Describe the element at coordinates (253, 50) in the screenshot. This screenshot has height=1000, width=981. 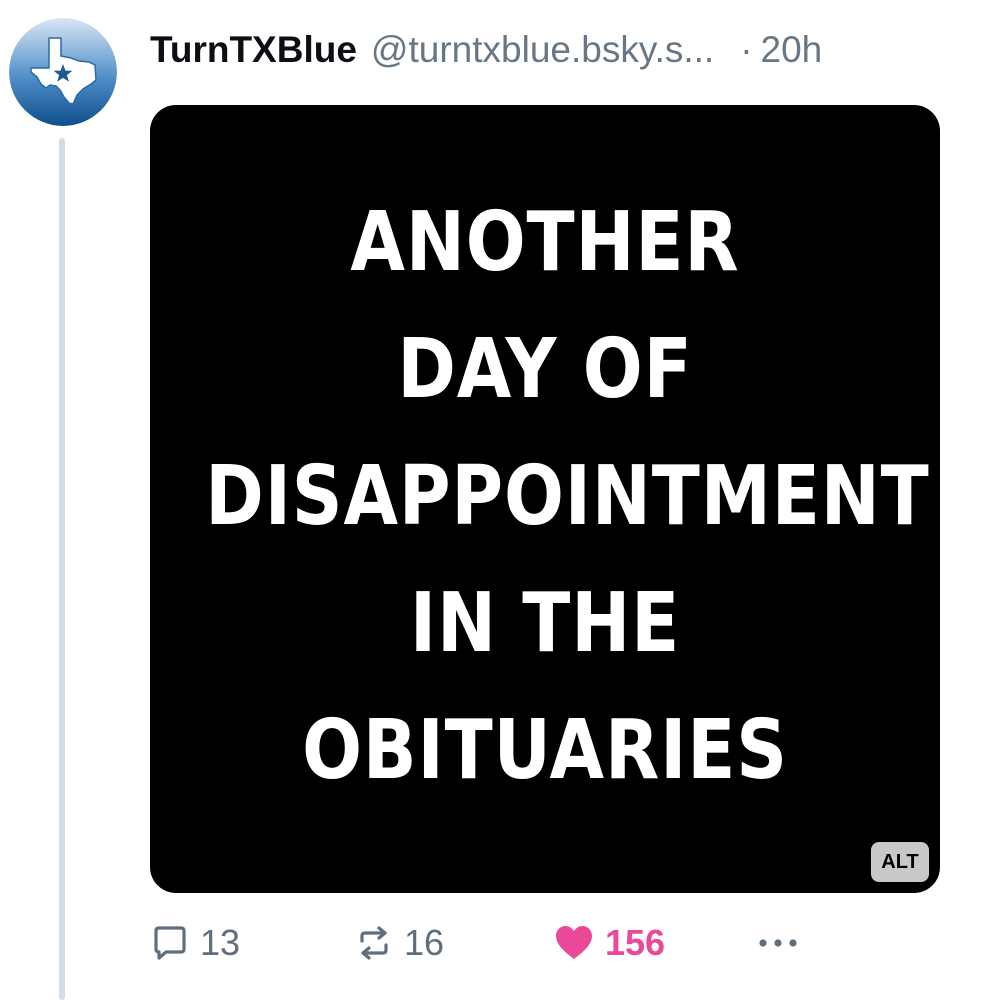
I see `display-name: TurnTXBlue` at that location.